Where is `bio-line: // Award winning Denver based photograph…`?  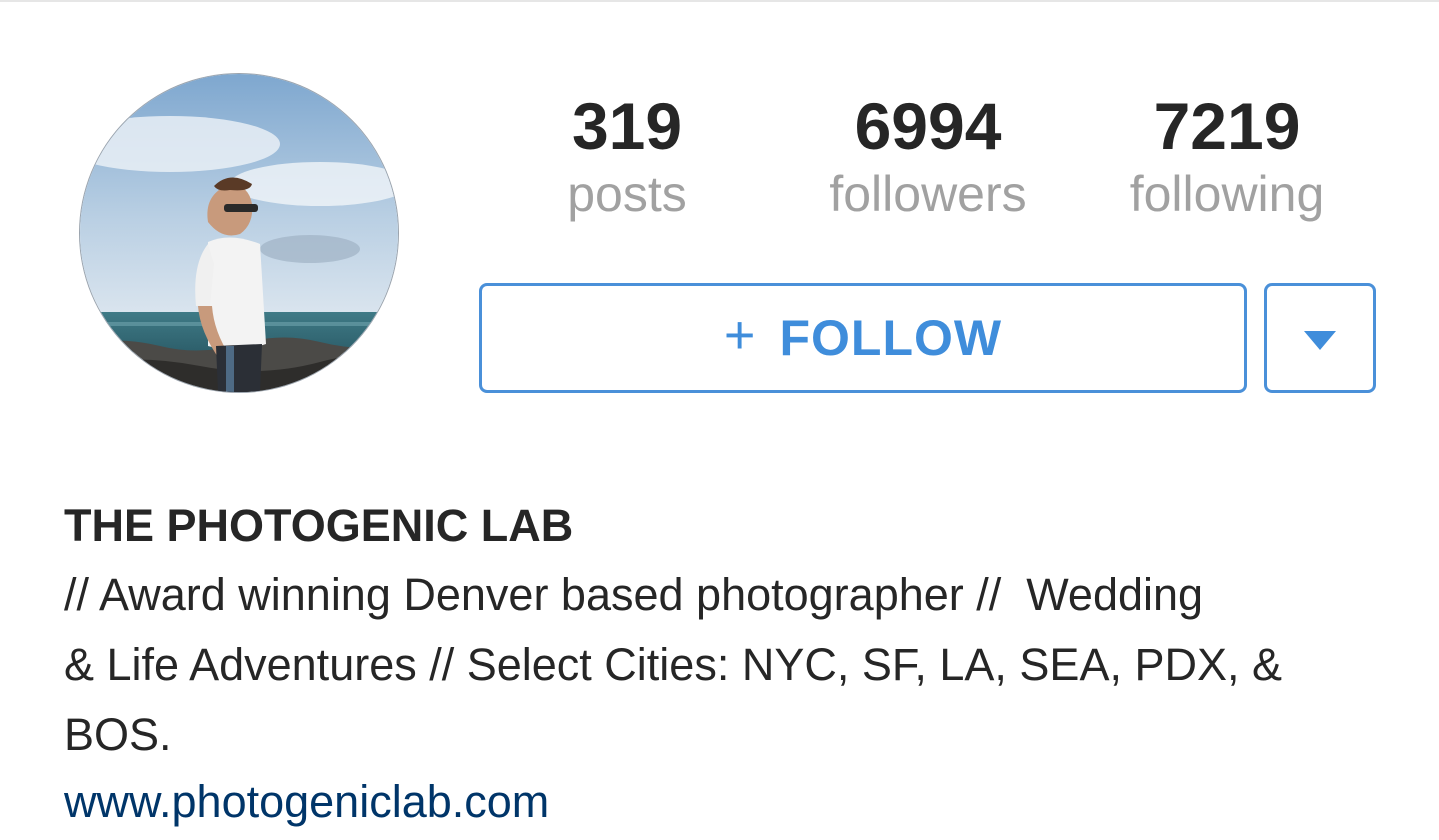
bio-line: // Award winning Denver based photograph… is located at coordinates (634, 594).